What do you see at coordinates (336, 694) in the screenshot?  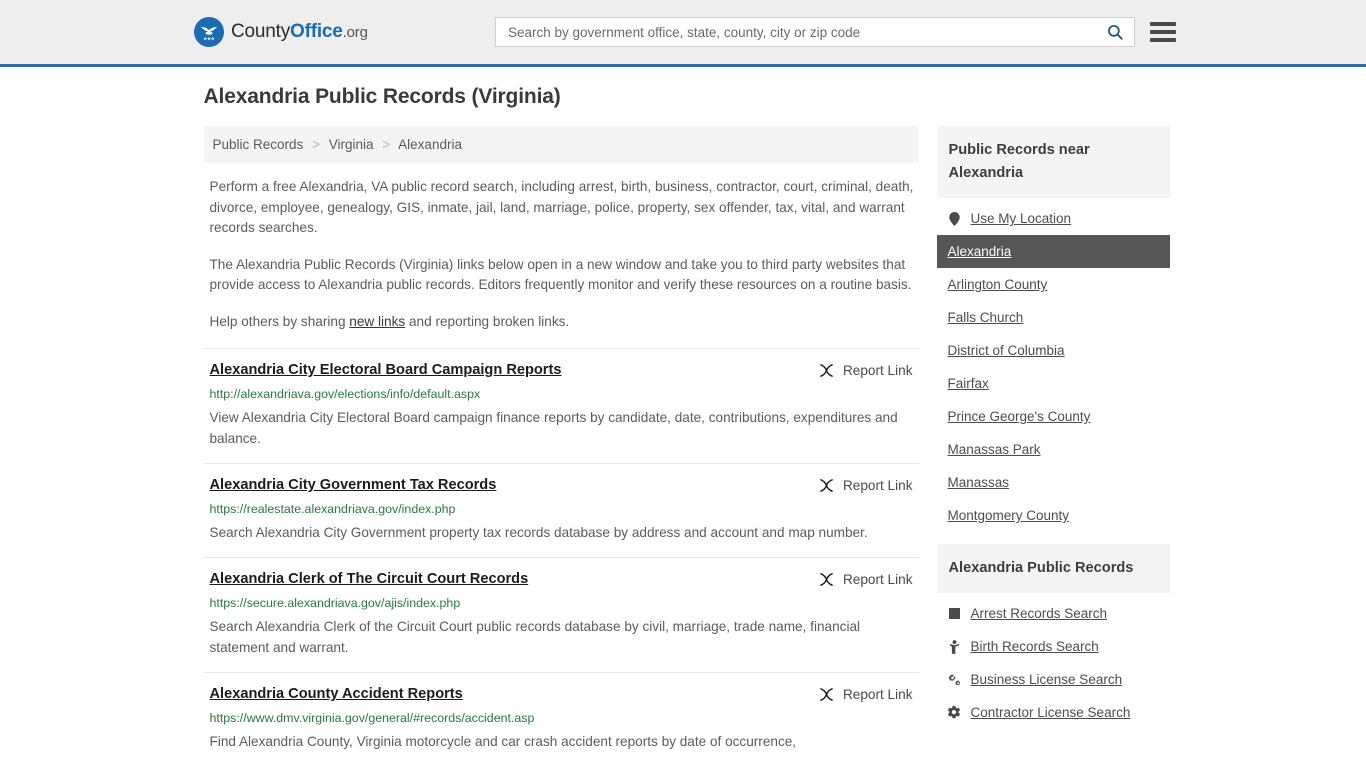 I see `result-title-link: Alexandria County Accident Reports` at bounding box center [336, 694].